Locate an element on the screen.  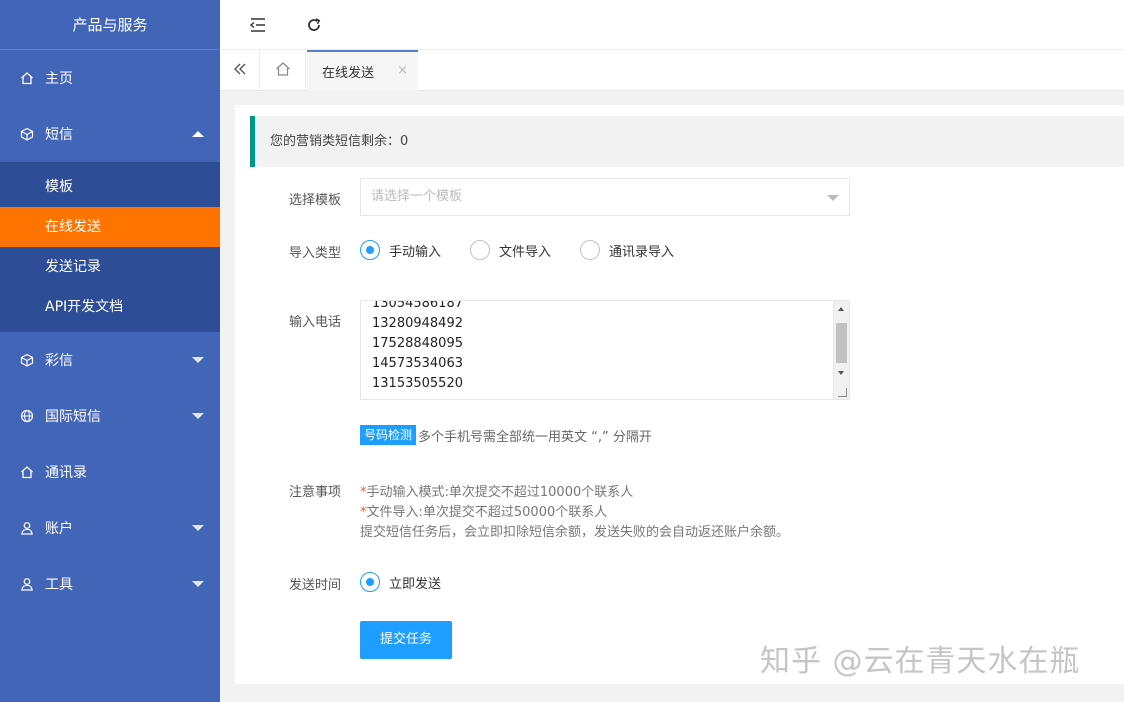
sidebar-item-label: 短信 is located at coordinates (59, 135).